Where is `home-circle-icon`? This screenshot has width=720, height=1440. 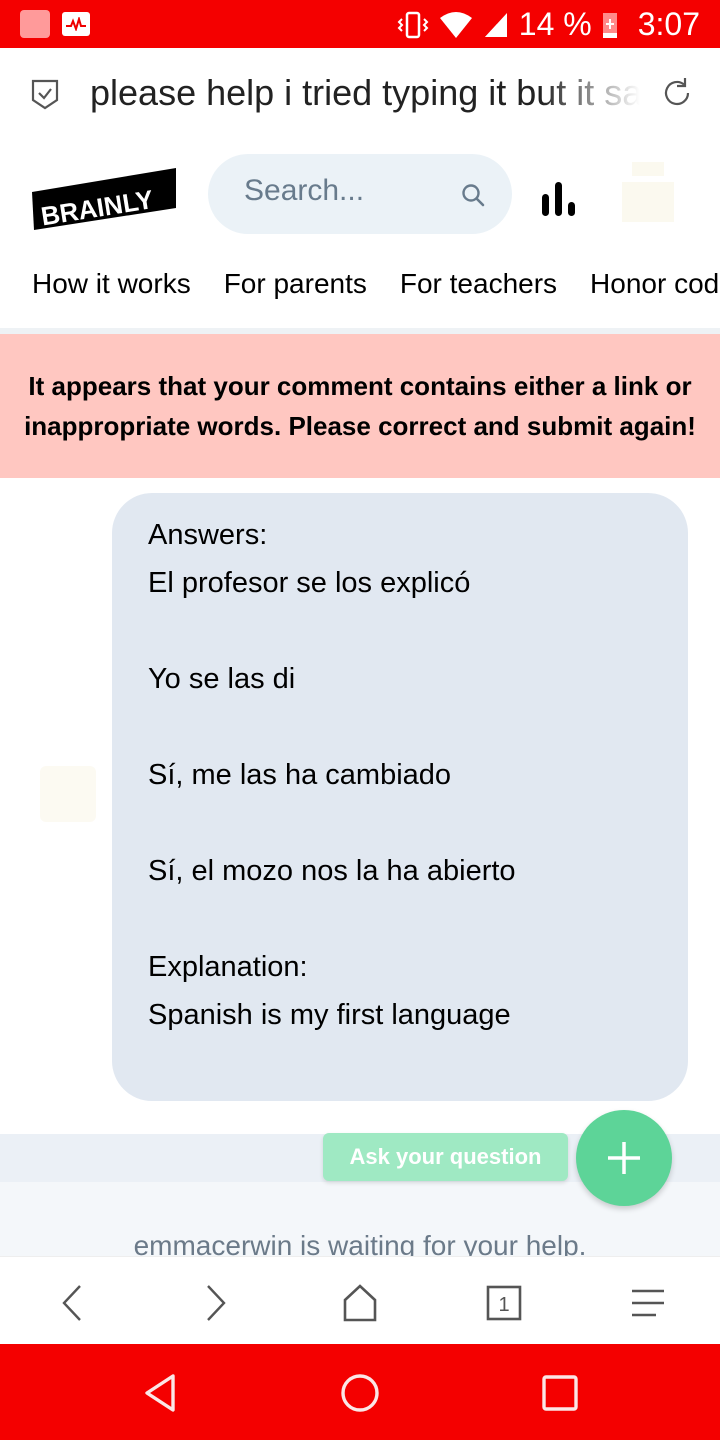 home-circle-icon is located at coordinates (360, 1393).